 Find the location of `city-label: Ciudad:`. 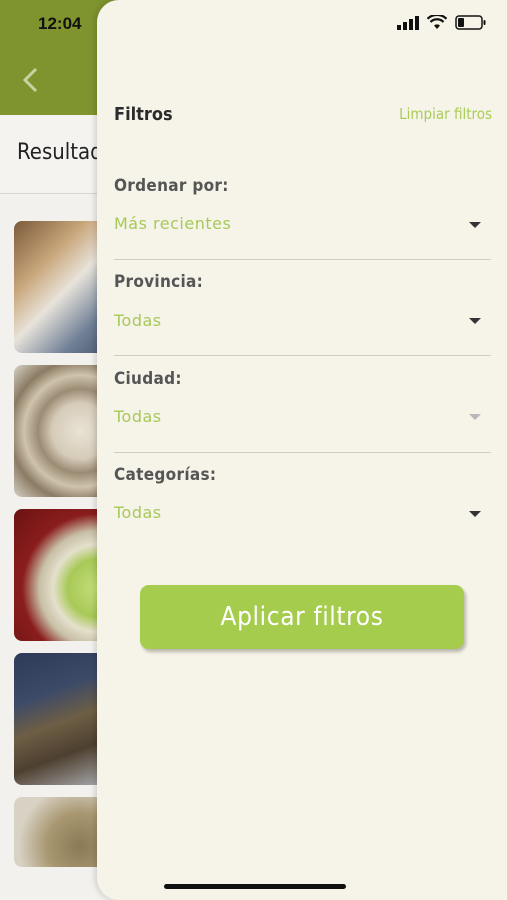

city-label: Ciudad: is located at coordinates (148, 379).